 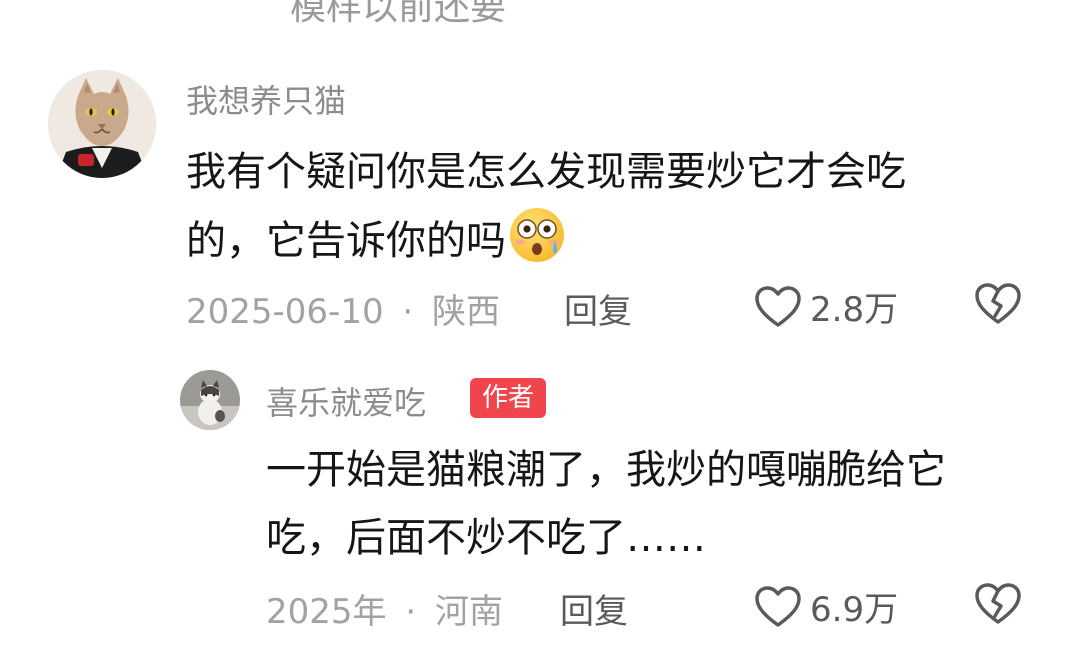 I want to click on like-button: 2.8万, so click(x=826, y=306).